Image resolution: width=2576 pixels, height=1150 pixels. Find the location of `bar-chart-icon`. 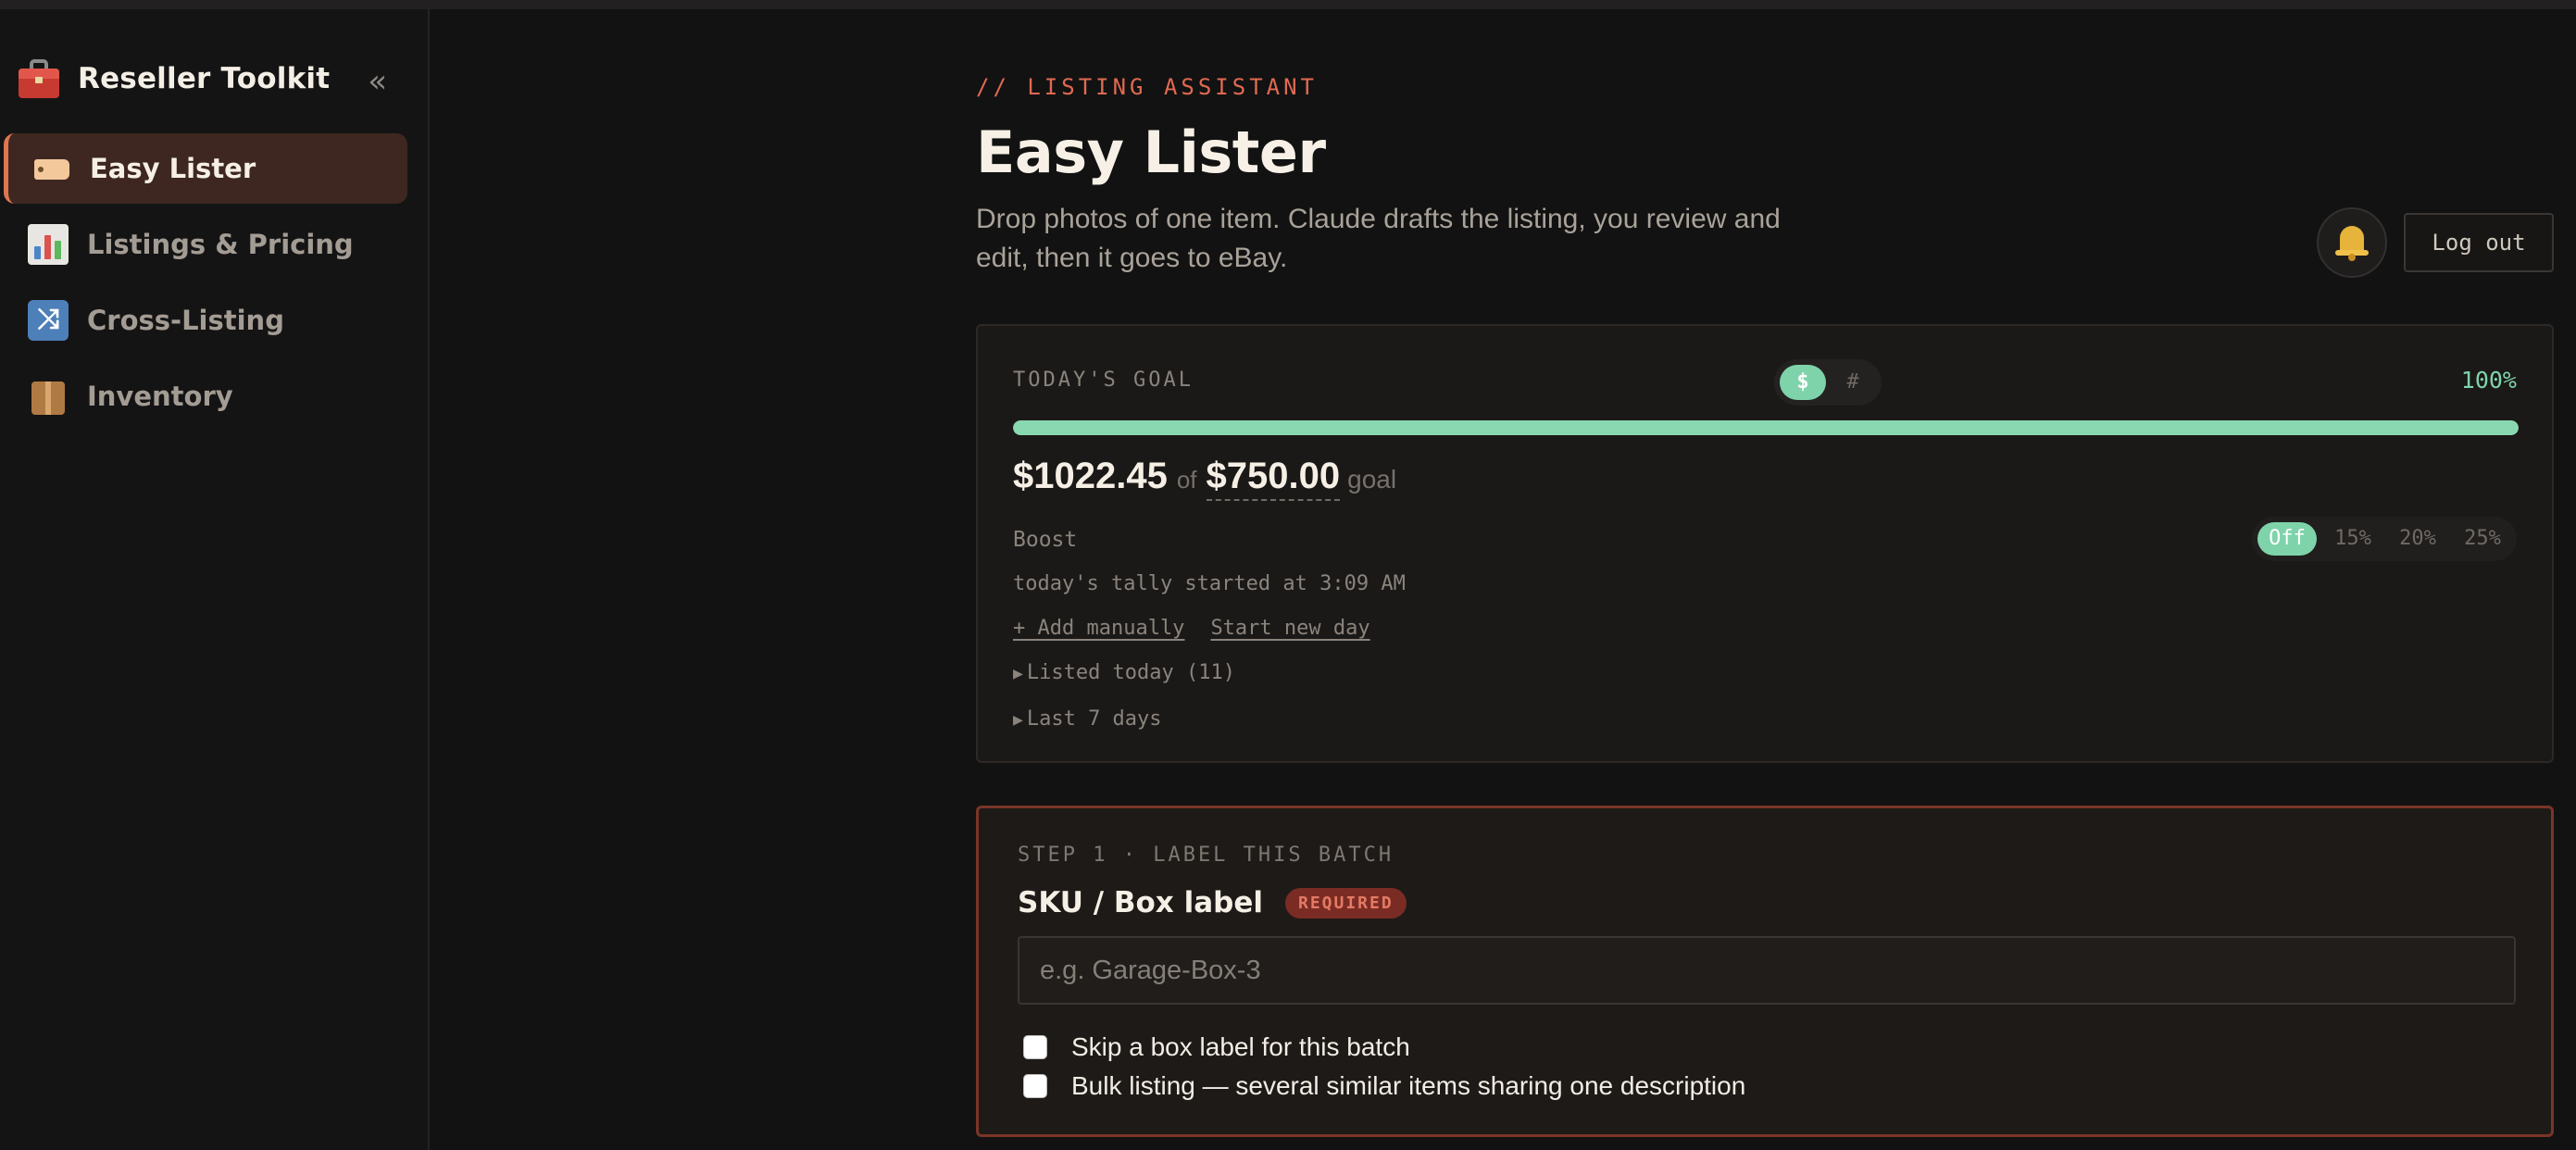

bar-chart-icon is located at coordinates (49, 244).